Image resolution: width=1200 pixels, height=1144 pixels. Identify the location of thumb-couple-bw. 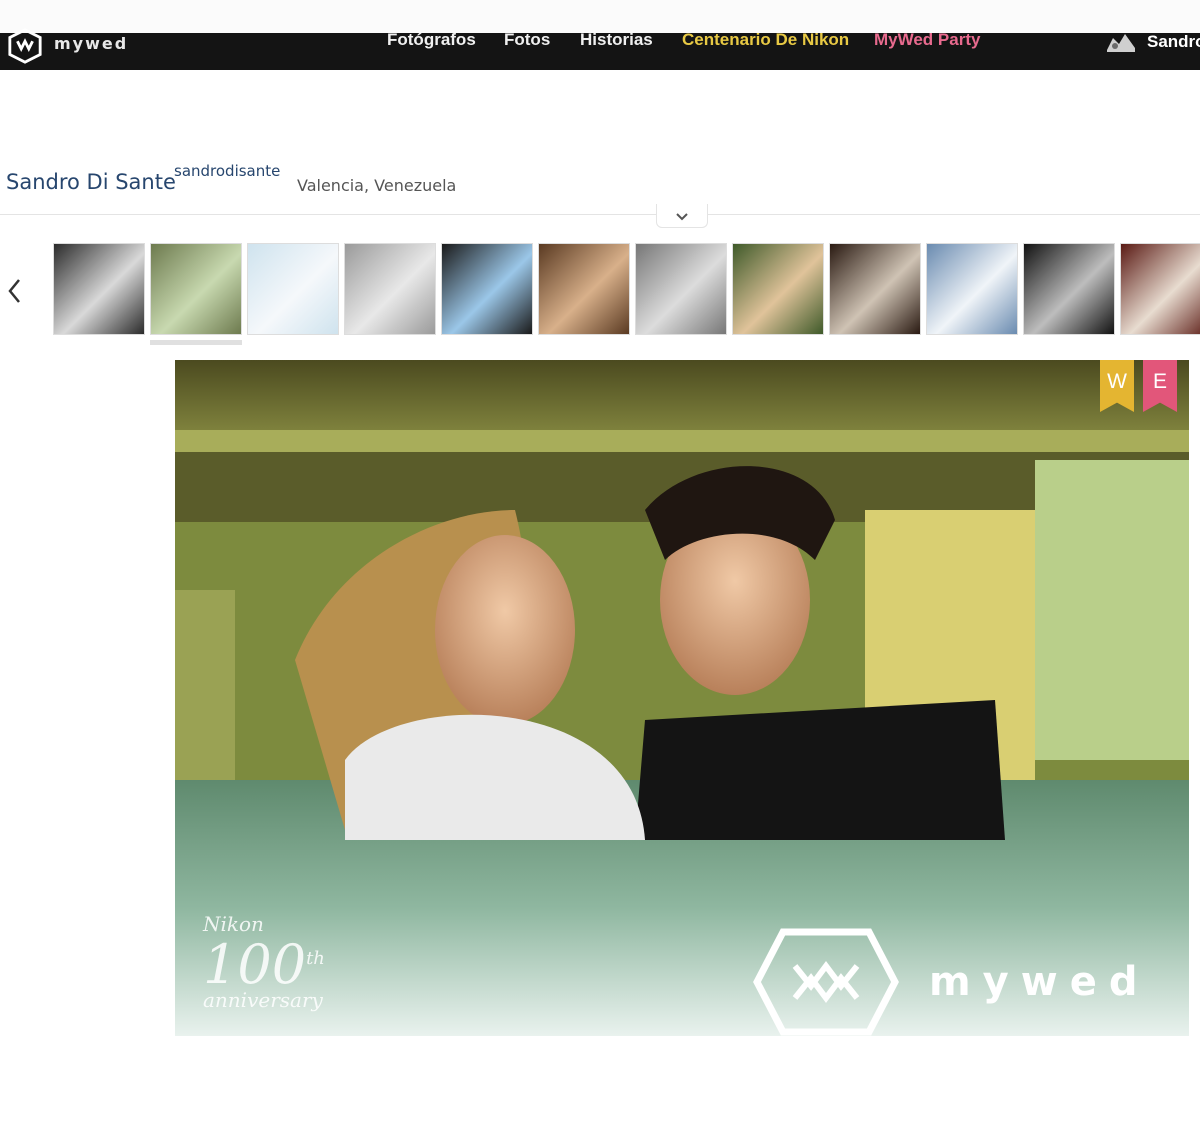
(99, 289).